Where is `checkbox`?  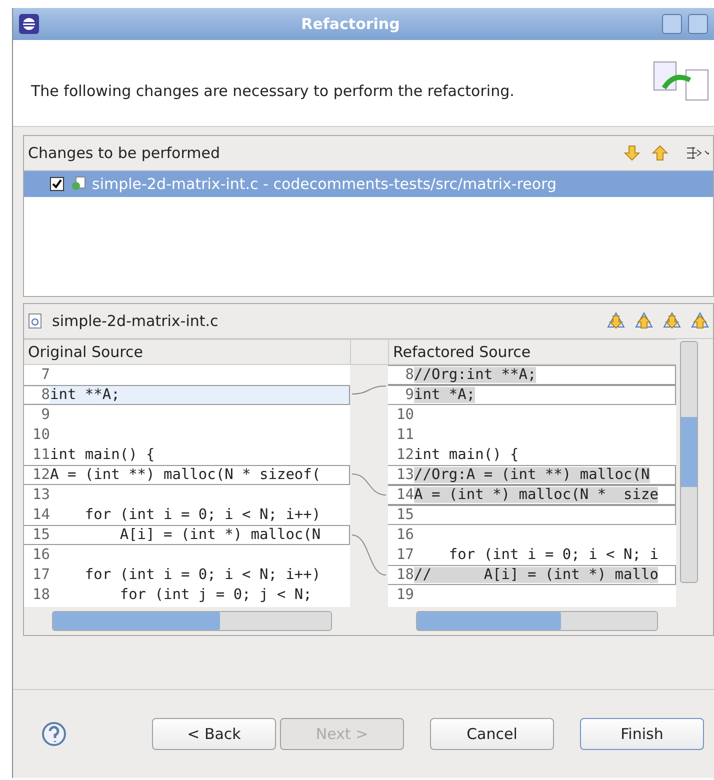 checkbox is located at coordinates (57, 184).